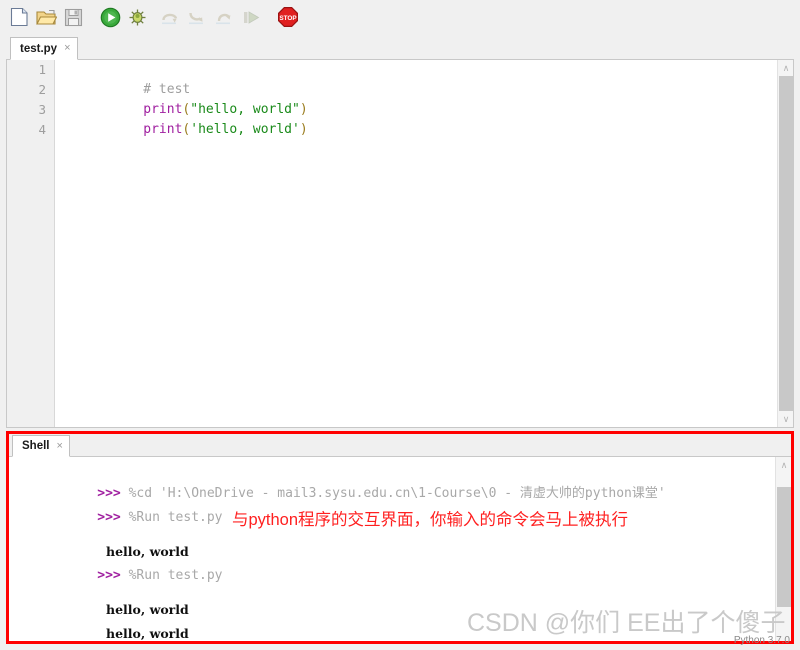 The height and width of the screenshot is (650, 800). What do you see at coordinates (42, 129) in the screenshot?
I see `line-number: 4` at bounding box center [42, 129].